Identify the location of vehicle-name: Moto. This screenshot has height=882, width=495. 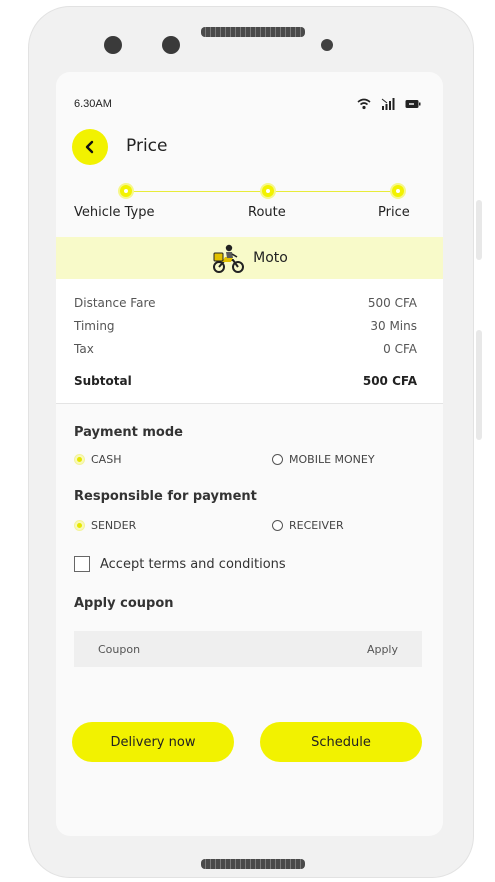
(270, 258).